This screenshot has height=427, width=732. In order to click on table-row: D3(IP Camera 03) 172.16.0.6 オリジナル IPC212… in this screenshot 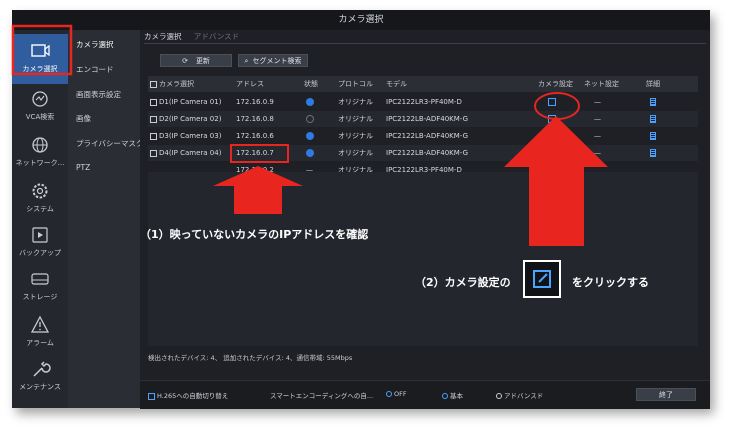, I will do `click(423, 136)`.